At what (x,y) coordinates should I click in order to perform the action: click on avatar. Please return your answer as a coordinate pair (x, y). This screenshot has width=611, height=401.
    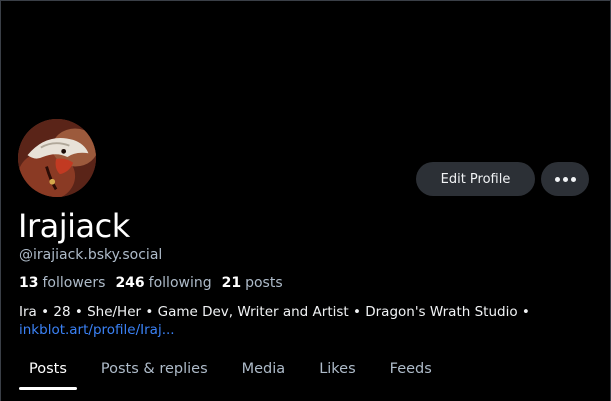
    Looking at the image, I should click on (57, 158).